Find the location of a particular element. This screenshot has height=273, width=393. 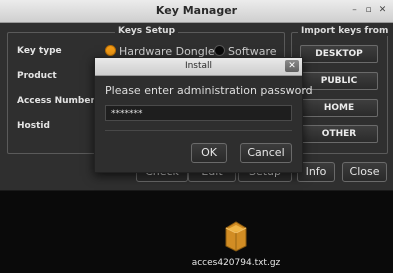

import-other-button: OTHER is located at coordinates (339, 134).